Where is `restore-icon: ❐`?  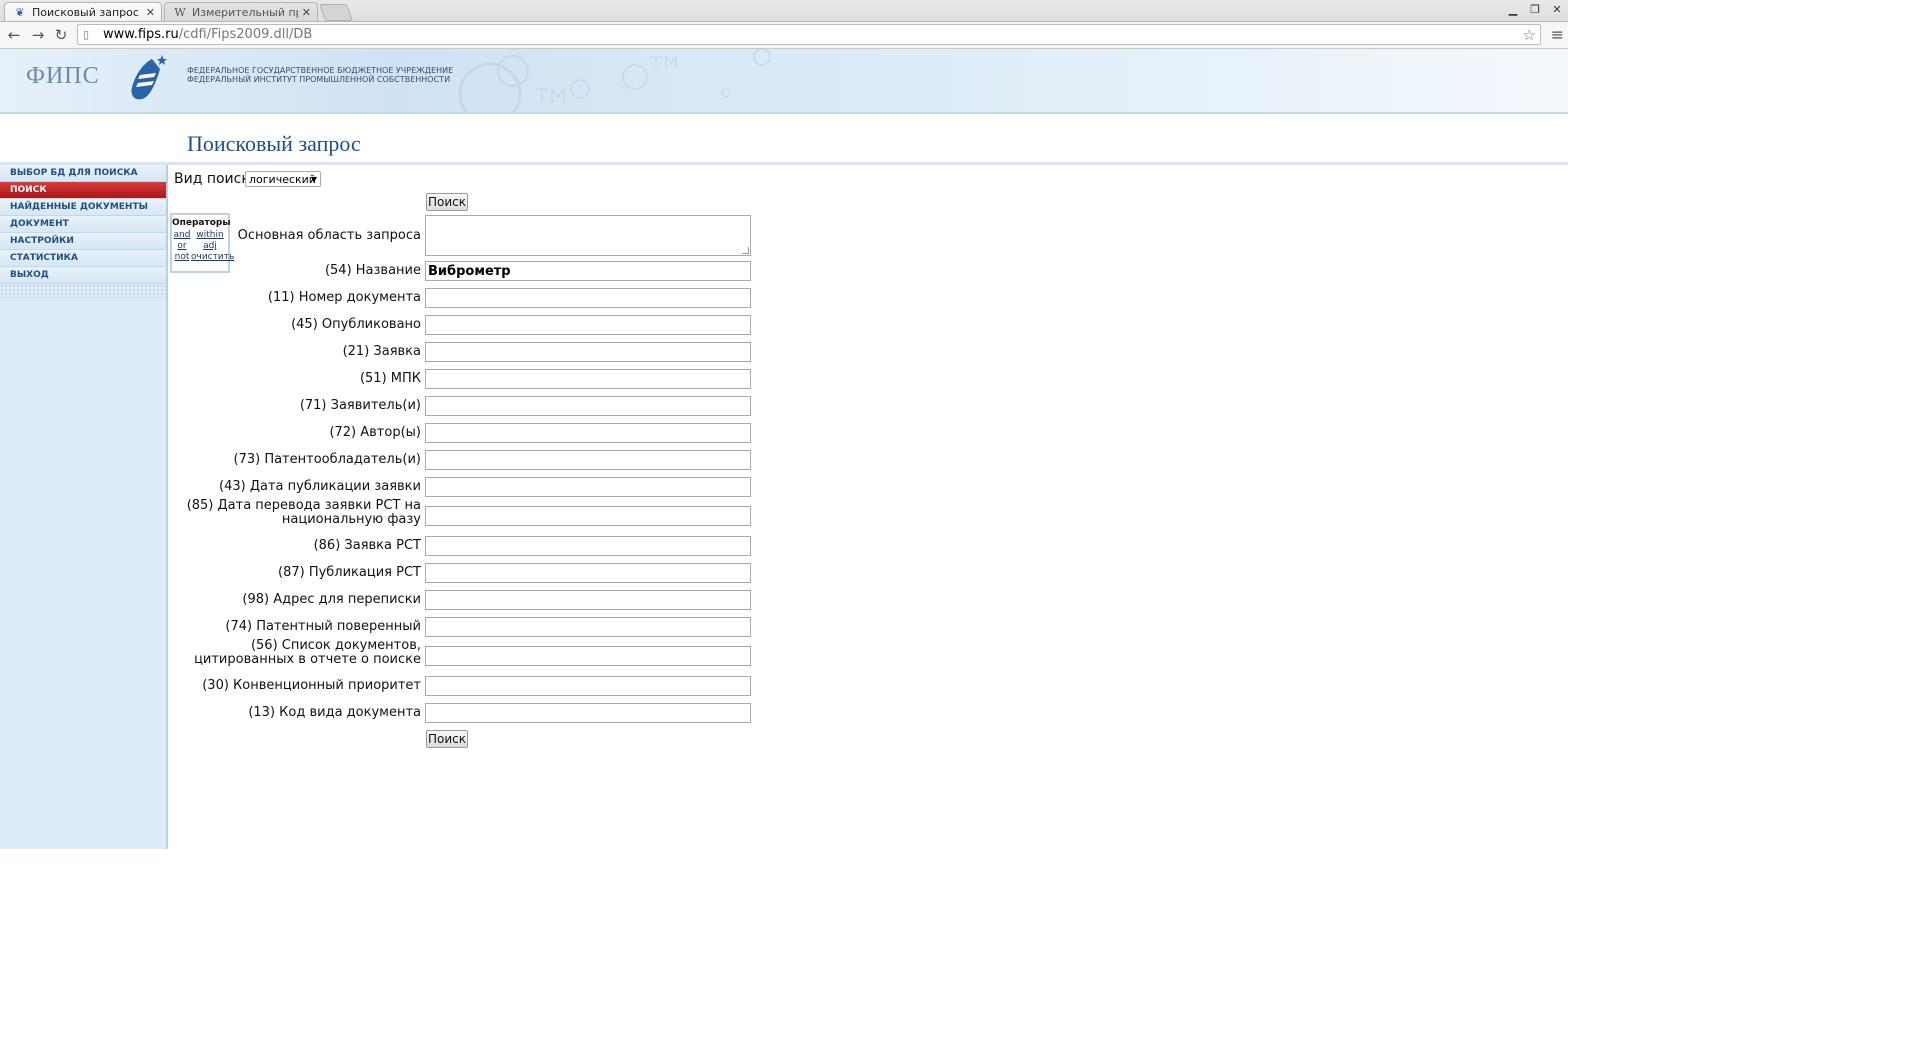
restore-icon: ❐ is located at coordinates (1535, 9).